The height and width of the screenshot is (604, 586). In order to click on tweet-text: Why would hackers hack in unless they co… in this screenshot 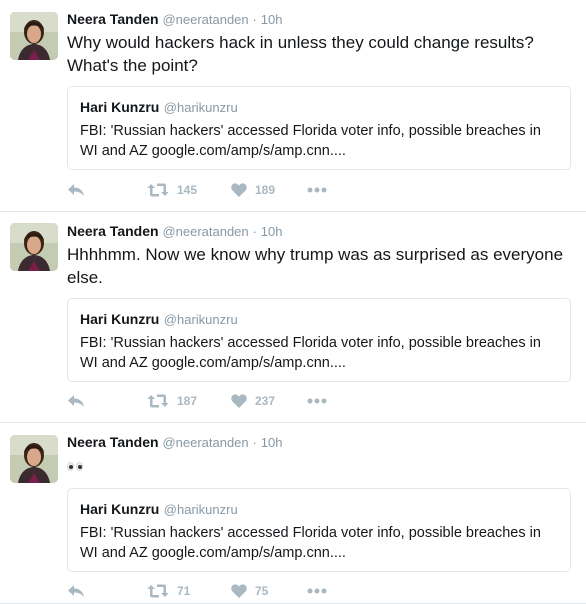, I will do `click(300, 54)`.